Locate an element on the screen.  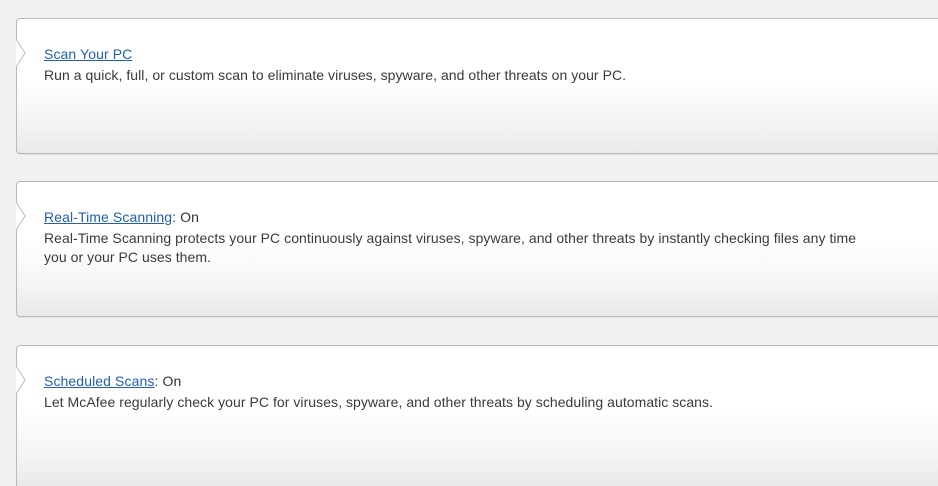
scan-your-pc-link: Scan Your PC is located at coordinates (88, 54).